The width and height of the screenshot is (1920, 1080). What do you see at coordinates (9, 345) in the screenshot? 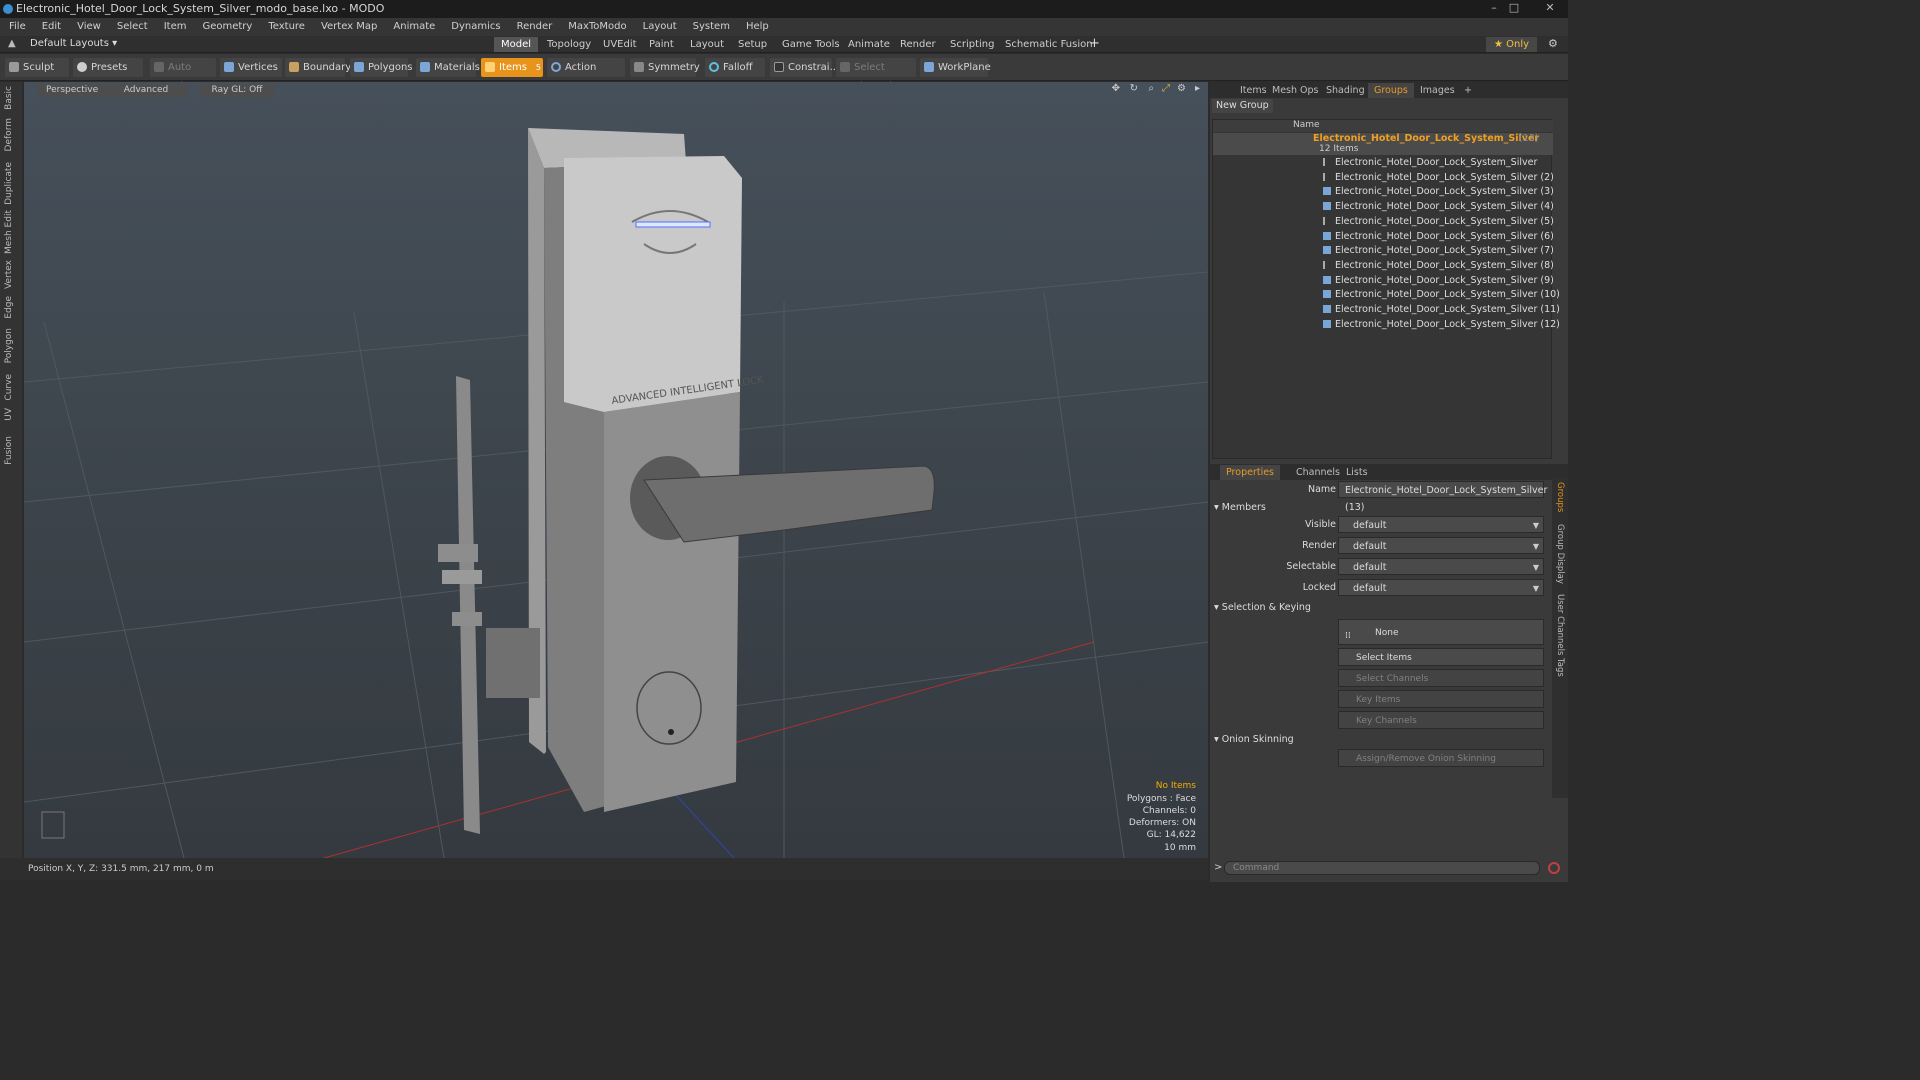
I see `left-tab-polygon: Polygon` at bounding box center [9, 345].